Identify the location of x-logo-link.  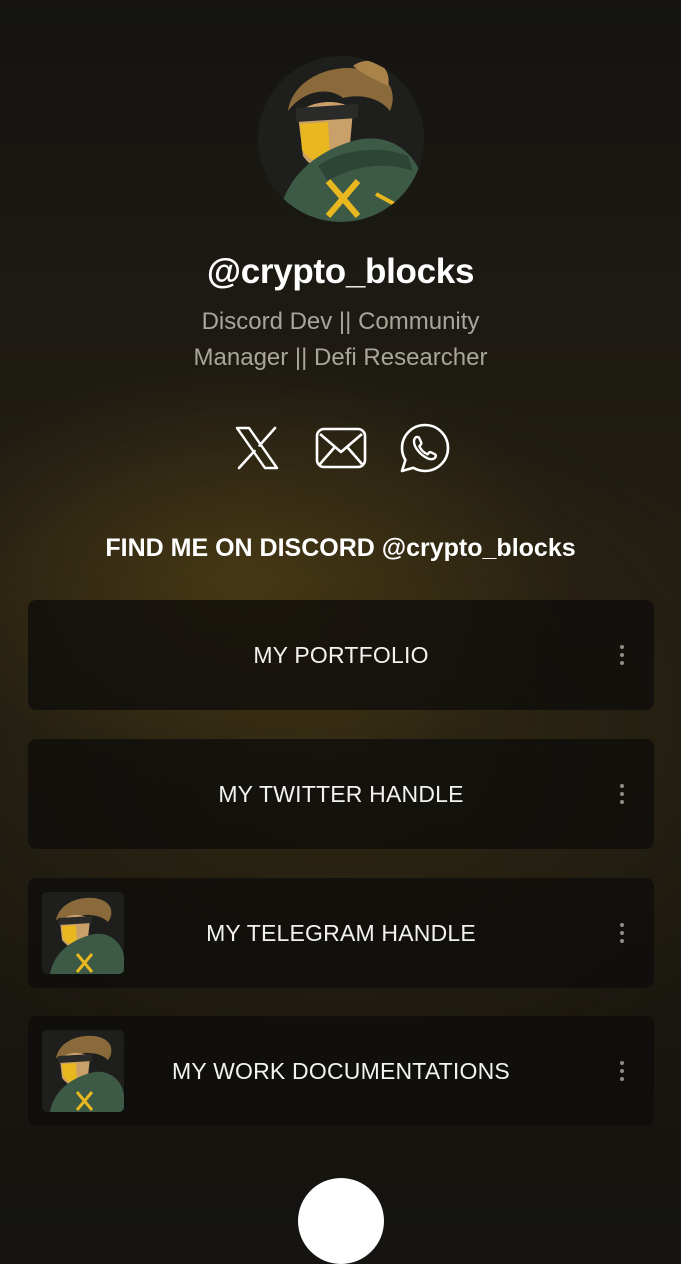
(257, 448).